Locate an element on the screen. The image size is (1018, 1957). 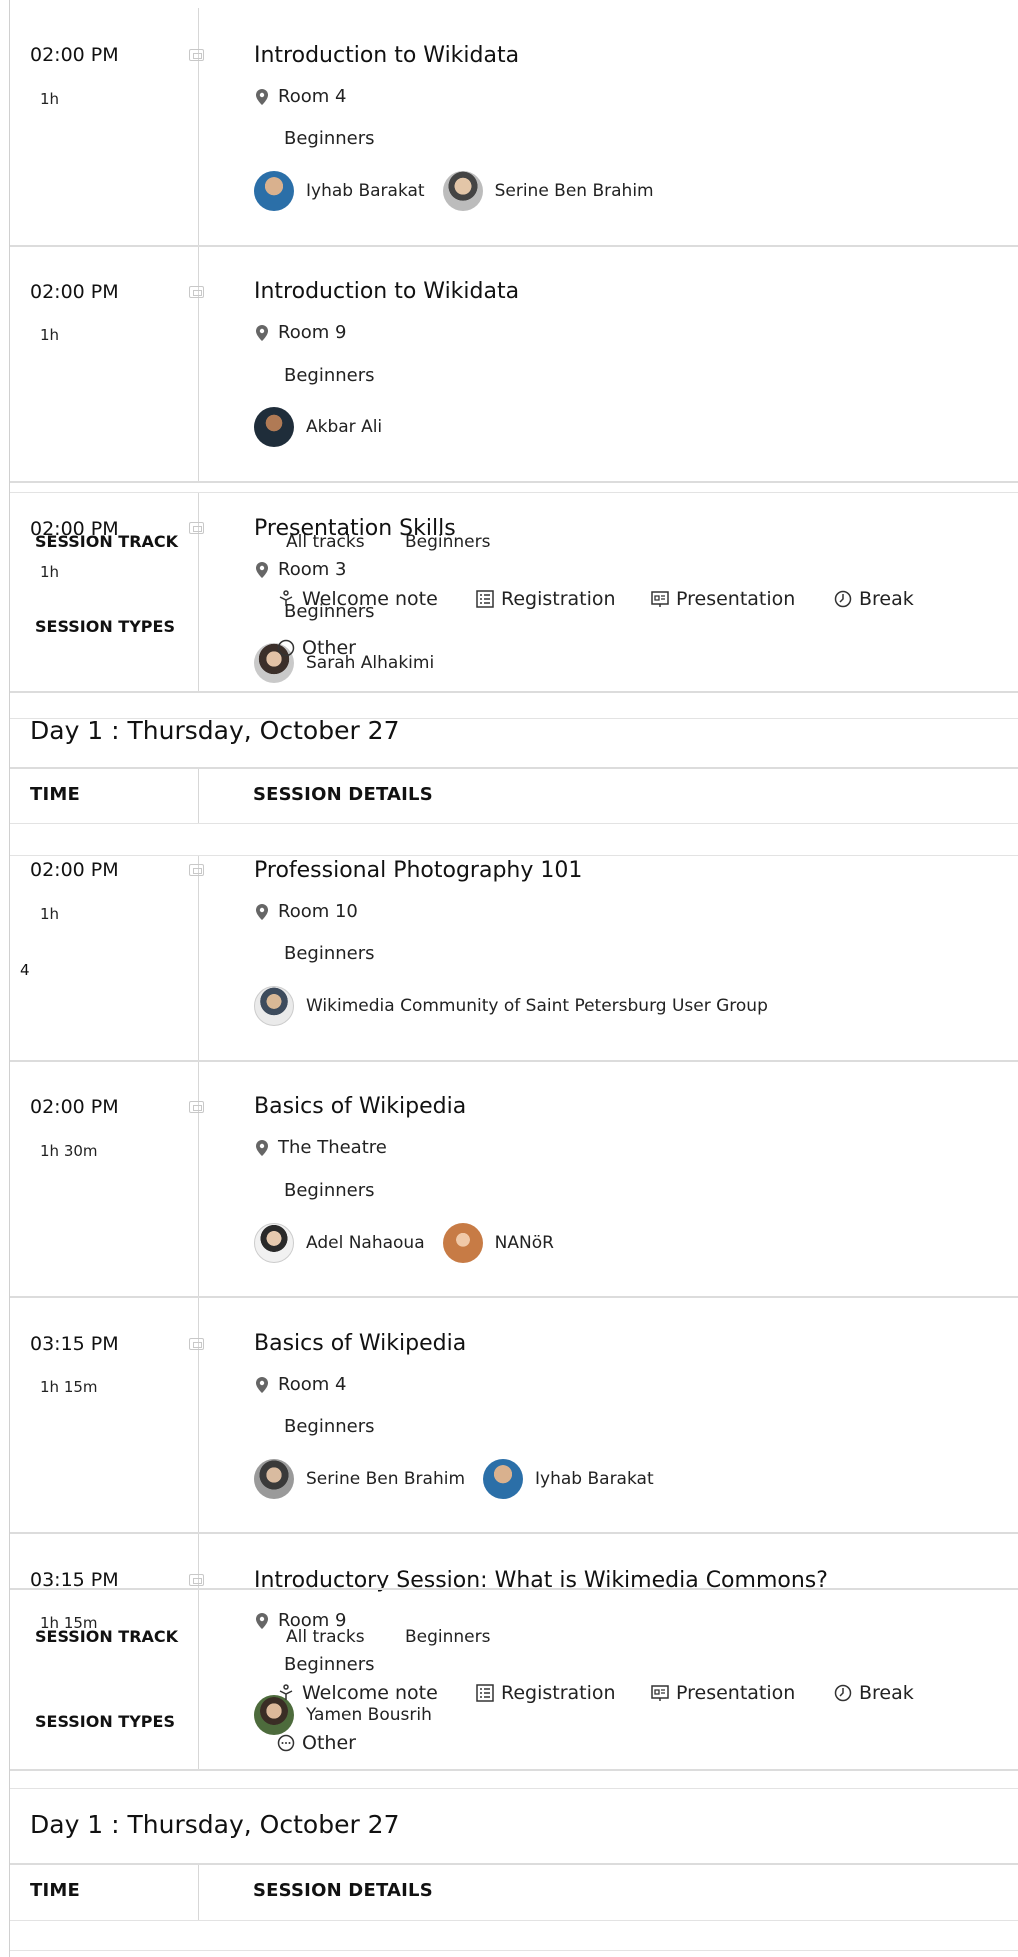
speaker-name: Serine Ben Brahim is located at coordinates (386, 1479).